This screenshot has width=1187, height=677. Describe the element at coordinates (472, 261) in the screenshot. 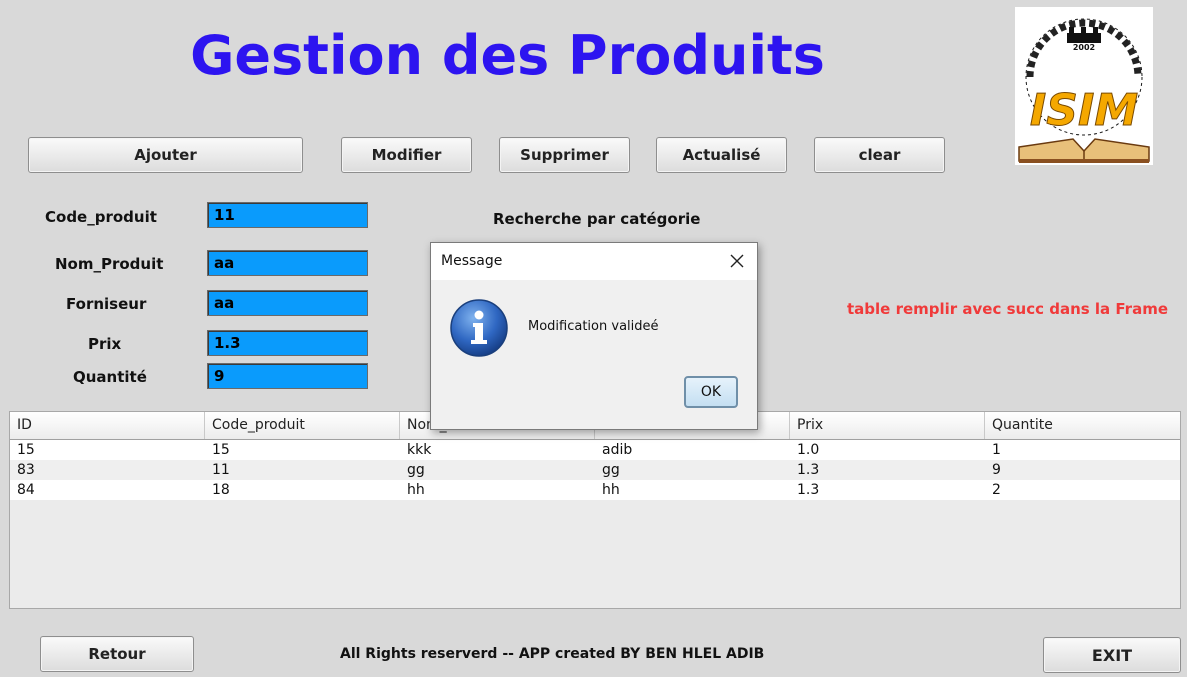

I see `dialog-title: Message` at that location.